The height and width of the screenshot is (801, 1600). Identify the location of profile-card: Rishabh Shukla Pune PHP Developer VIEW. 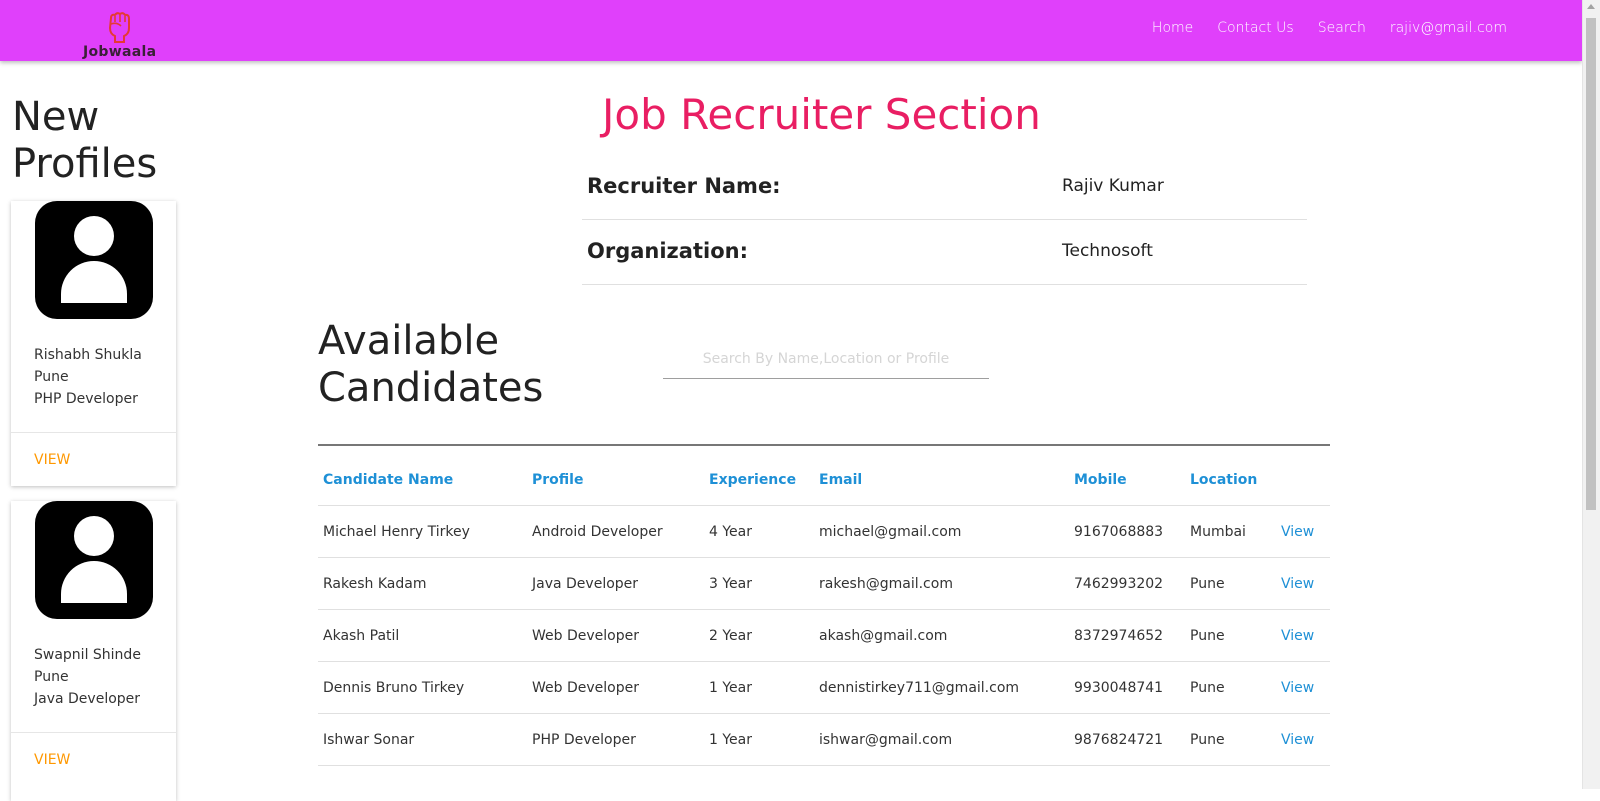
(93, 343).